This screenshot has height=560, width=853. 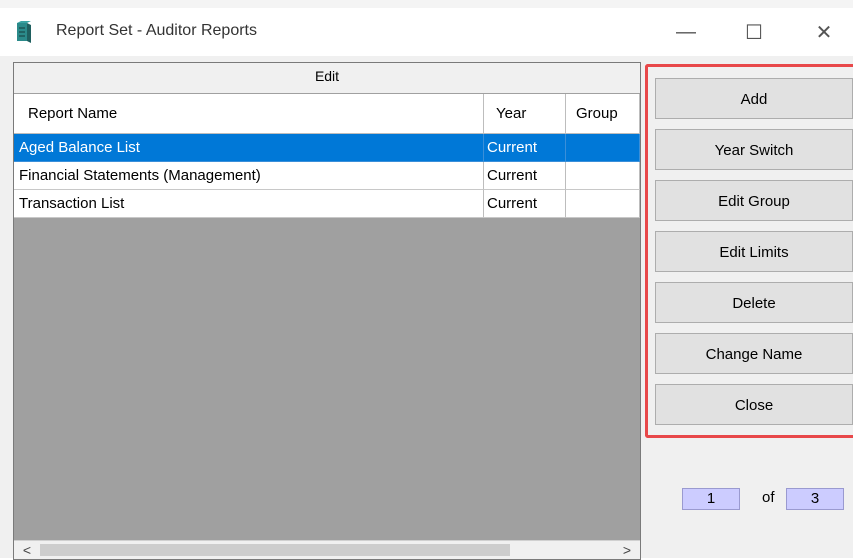 What do you see at coordinates (156, 30) in the screenshot?
I see `window-title: Report Set - Auditor Reports` at bounding box center [156, 30].